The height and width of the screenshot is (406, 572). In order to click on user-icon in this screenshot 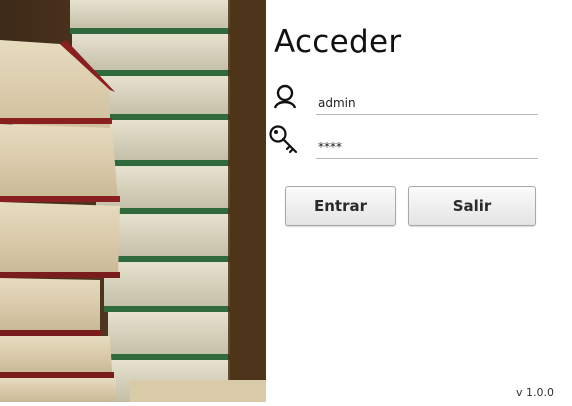, I will do `click(285, 99)`.